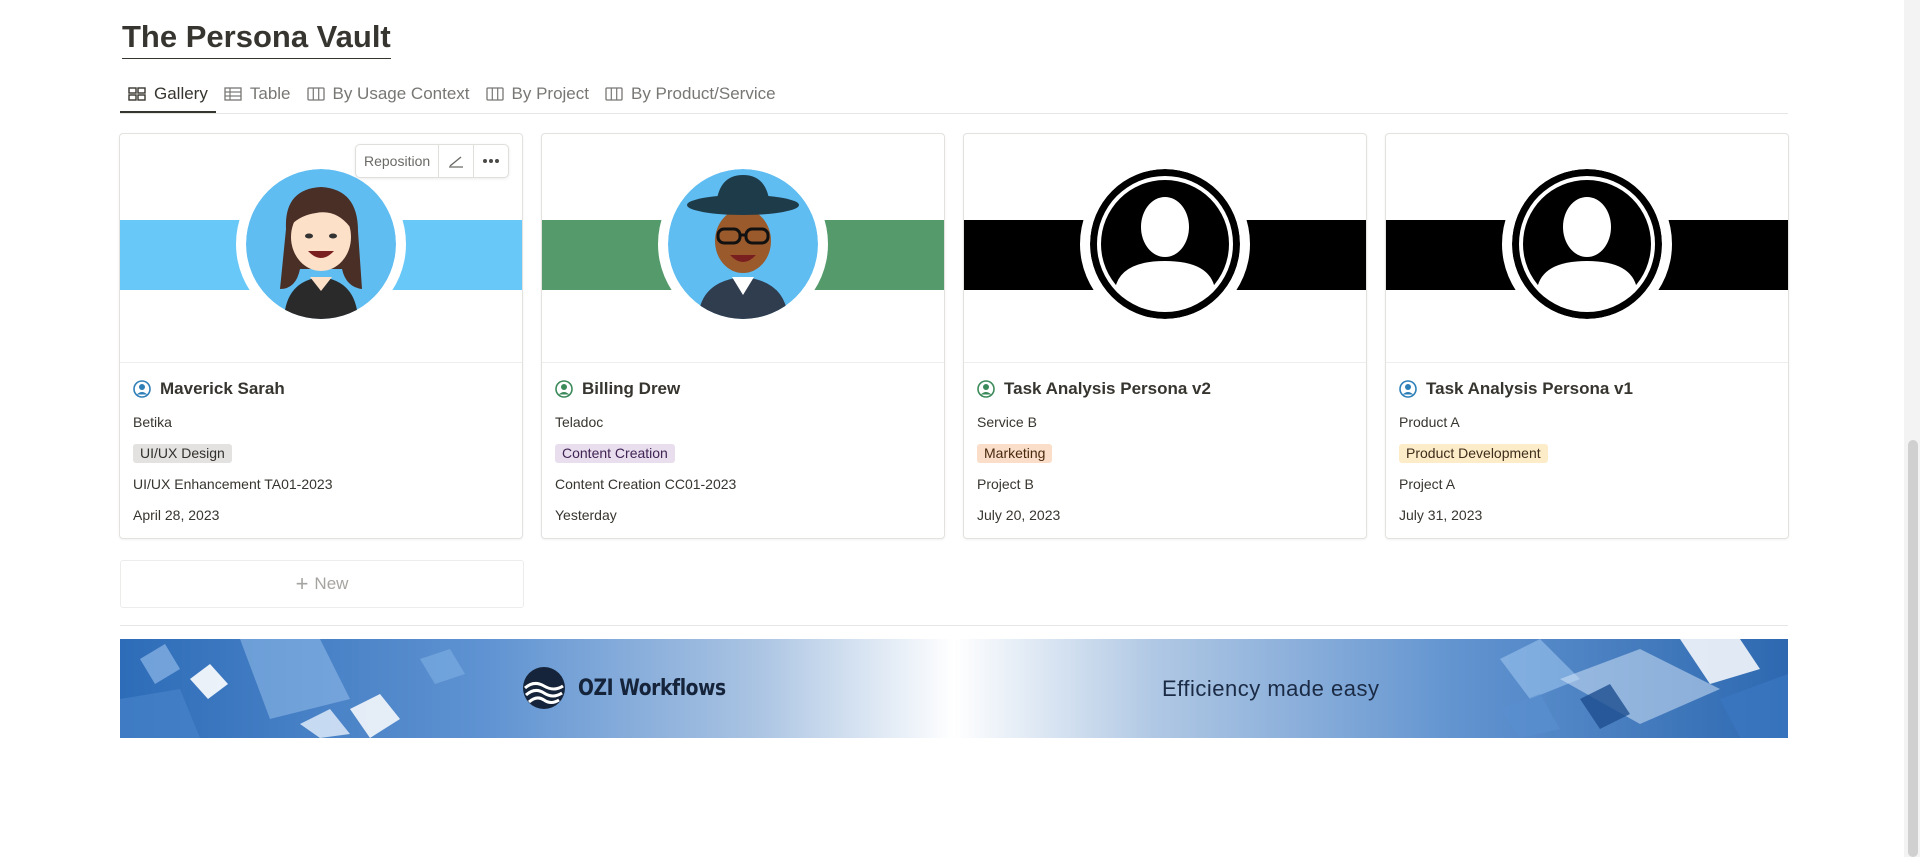  What do you see at coordinates (331, 583) in the screenshot?
I see `new-item-label: New` at bounding box center [331, 583].